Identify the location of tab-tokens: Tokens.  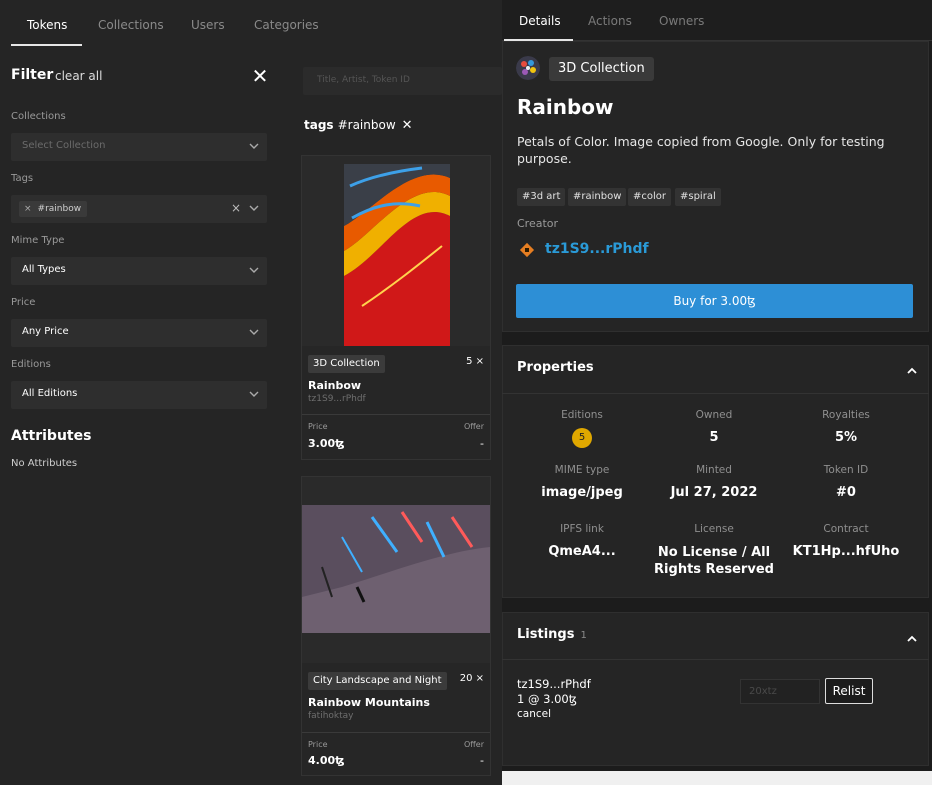
(47, 25).